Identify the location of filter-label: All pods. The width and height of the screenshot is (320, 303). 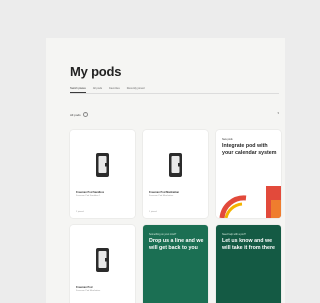
(75, 114).